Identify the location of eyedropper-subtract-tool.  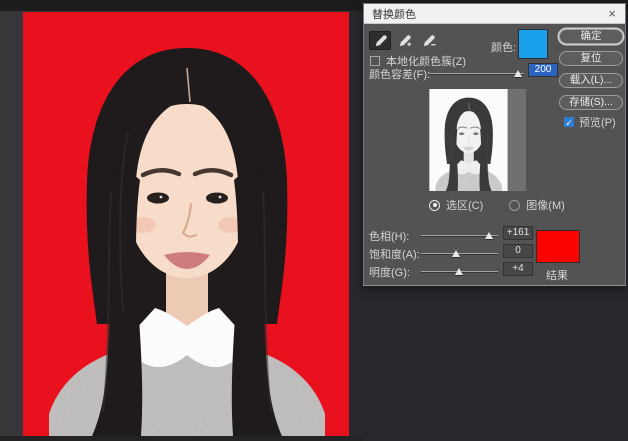
(428, 40).